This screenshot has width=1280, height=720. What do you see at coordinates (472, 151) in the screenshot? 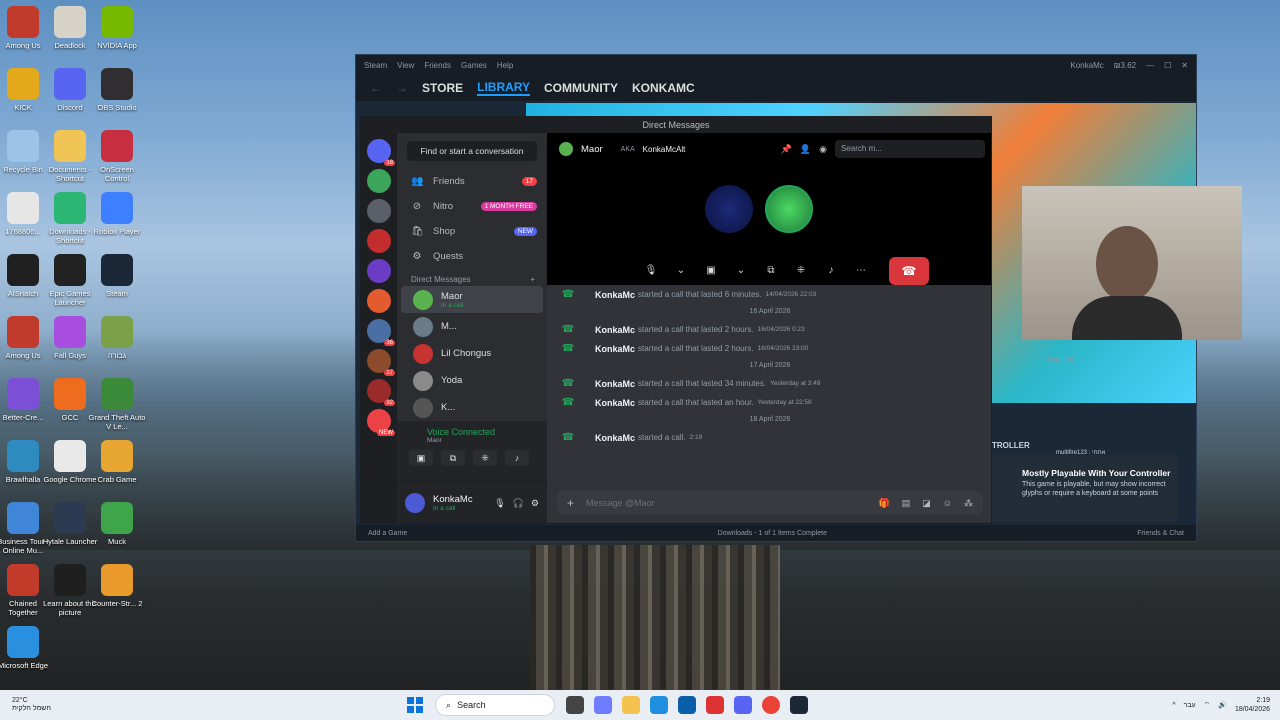
I see `find-conversation-button: Find or start a conversation` at bounding box center [472, 151].